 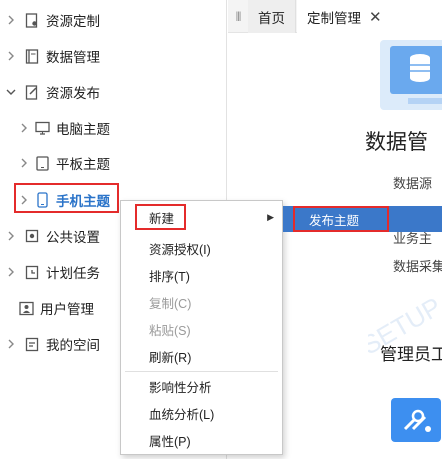 I want to click on phone-theme-highlight-box, so click(x=66, y=198).